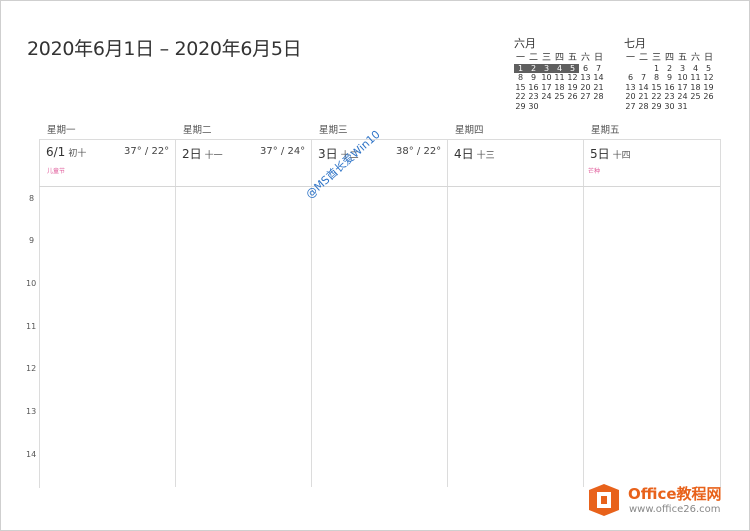 The width and height of the screenshot is (750, 531). I want to click on day-header-mon: 6/1 初十, so click(66, 152).